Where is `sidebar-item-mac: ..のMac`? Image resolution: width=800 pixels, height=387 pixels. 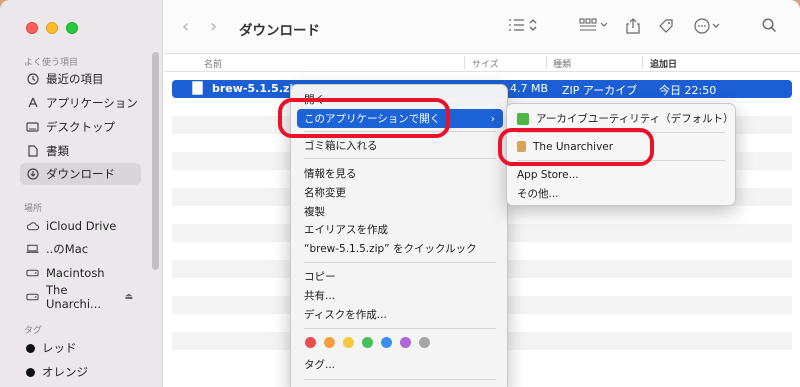
sidebar-item-mac: ..のMac is located at coordinates (80, 249).